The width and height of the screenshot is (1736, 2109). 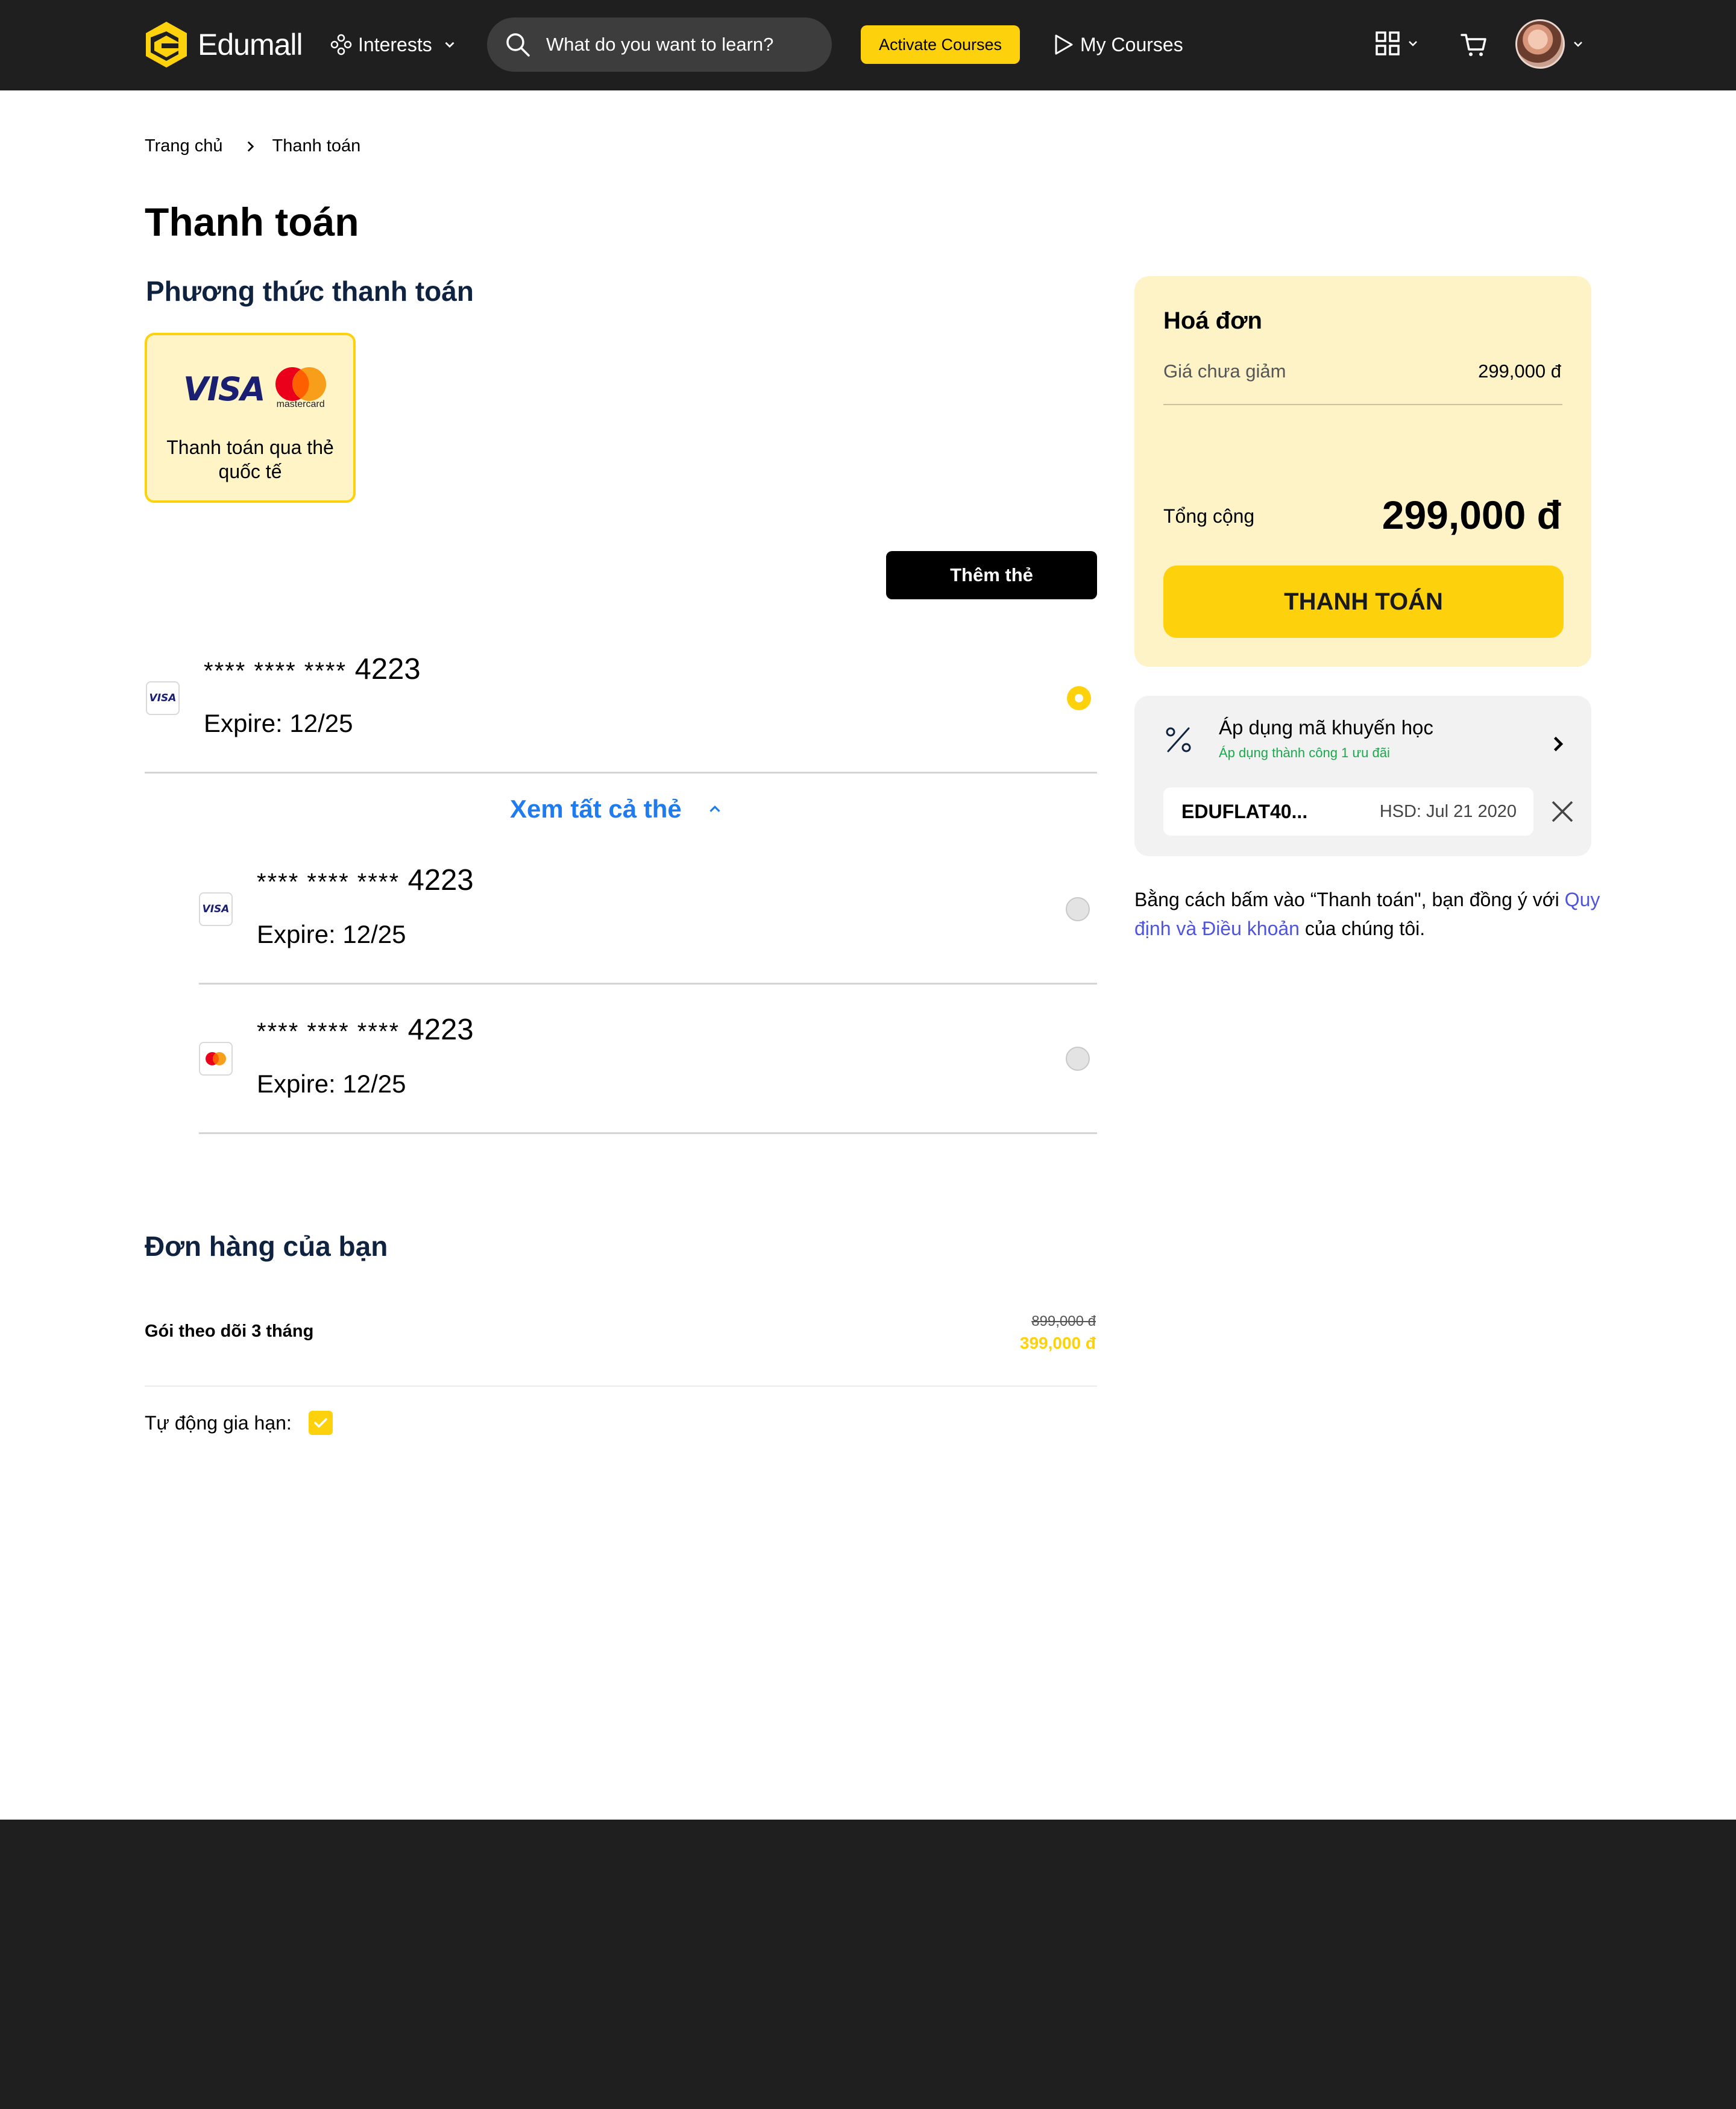 I want to click on total-label: Tổng cộng, so click(x=1209, y=516).